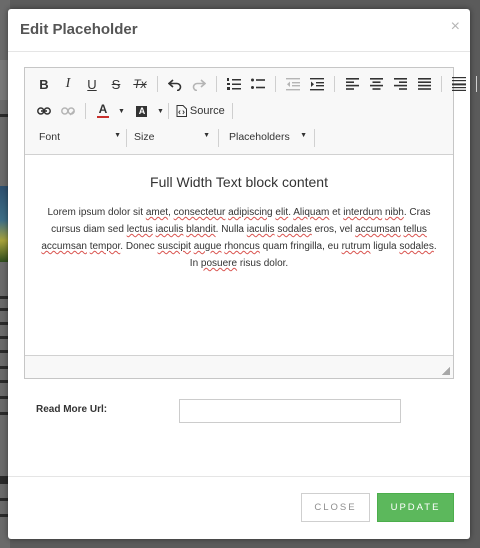 This screenshot has height=548, width=480. What do you see at coordinates (282, 212) in the screenshot?
I see `spellcheck-word: elit` at bounding box center [282, 212].